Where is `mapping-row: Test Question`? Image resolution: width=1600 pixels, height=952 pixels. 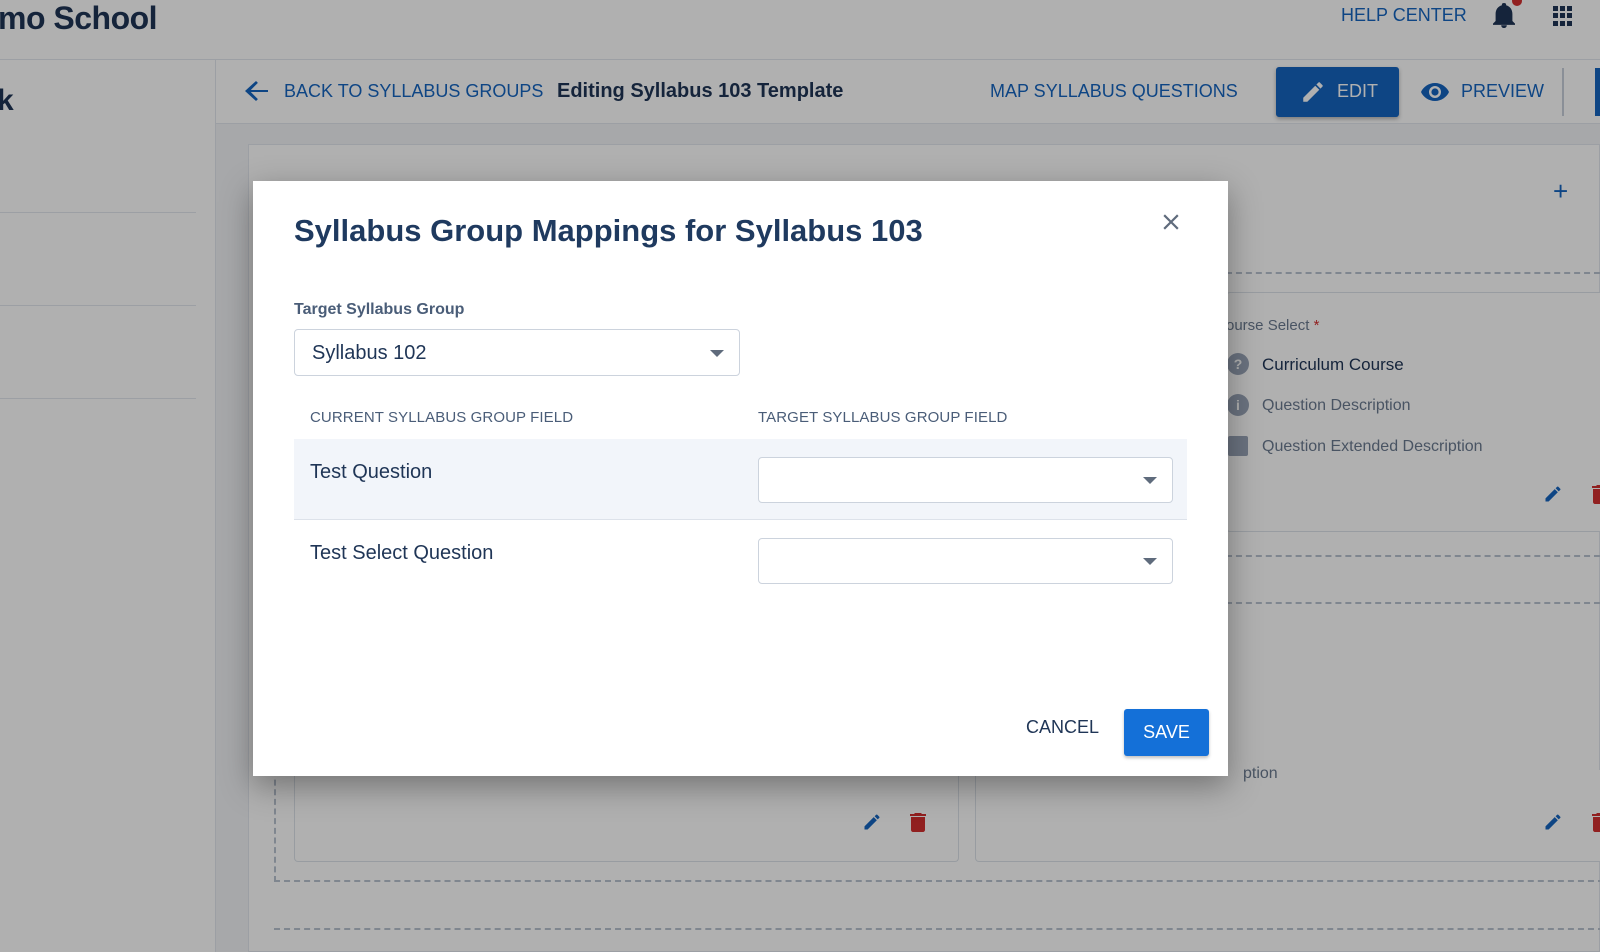
mapping-row: Test Question is located at coordinates (740, 479).